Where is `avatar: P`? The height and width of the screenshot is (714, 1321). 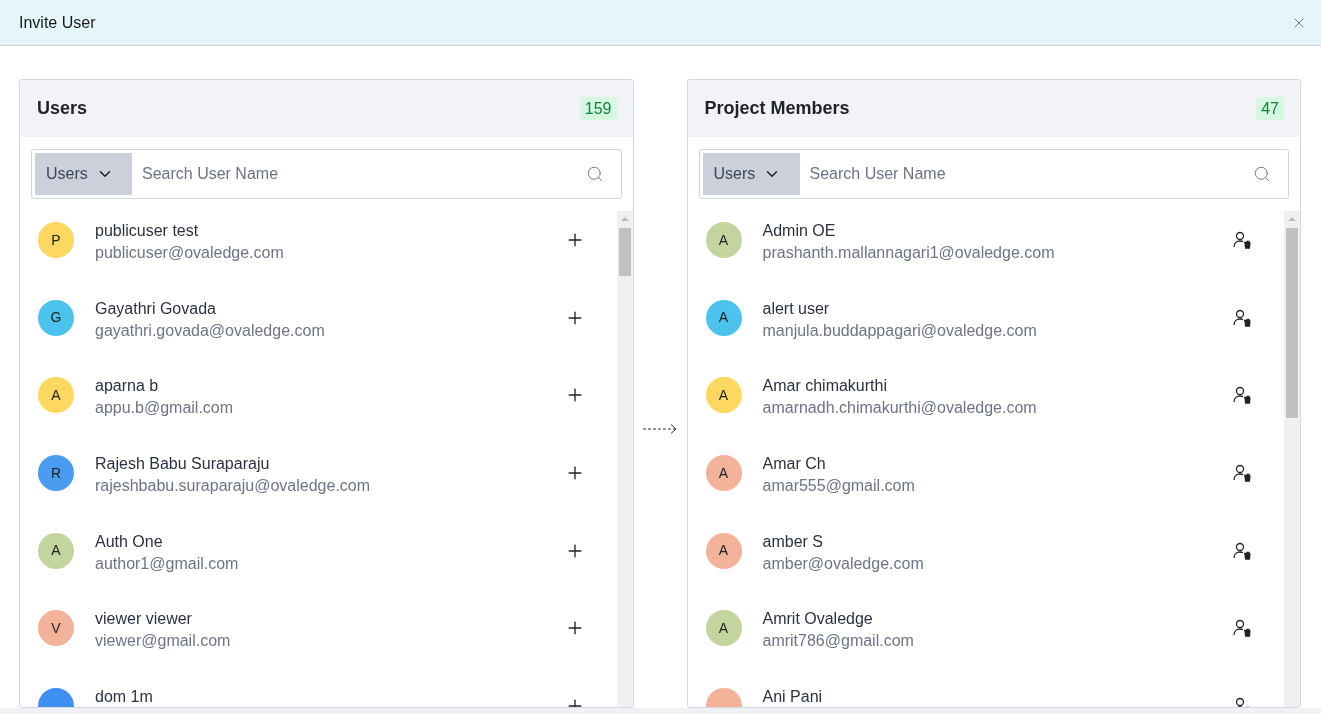
avatar: P is located at coordinates (56, 240).